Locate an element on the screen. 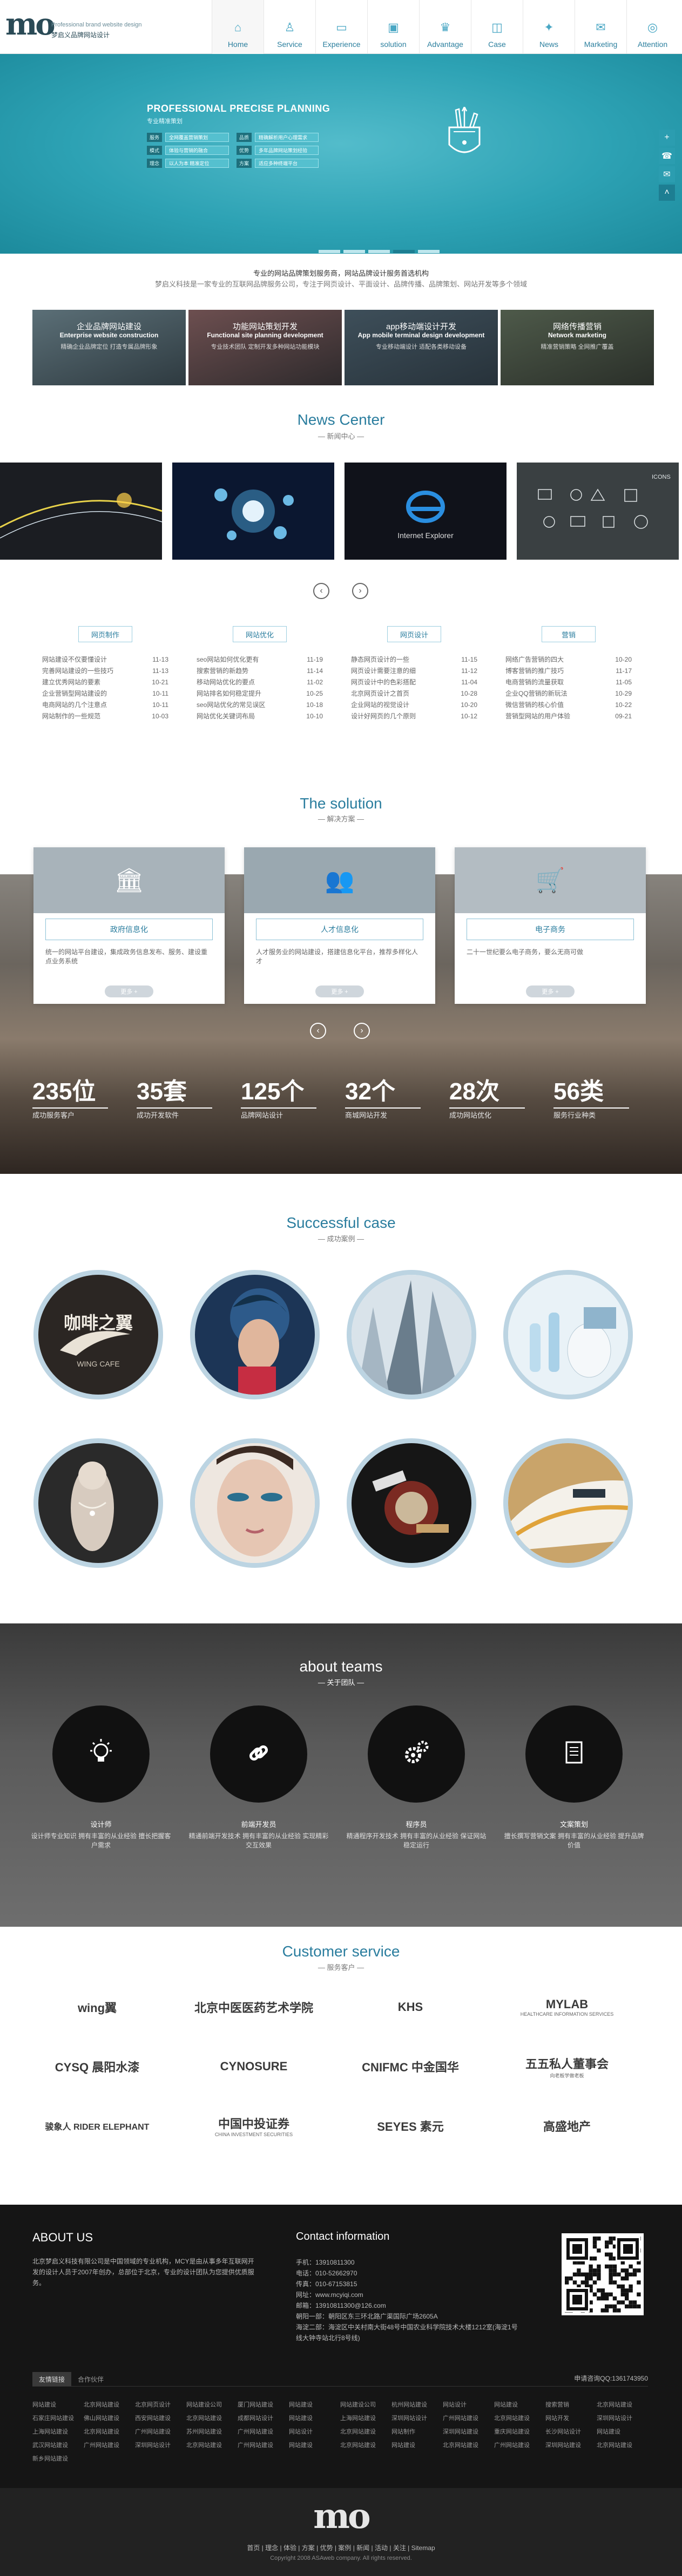  nav-marketing: ✉ Marketing is located at coordinates (600, 27).